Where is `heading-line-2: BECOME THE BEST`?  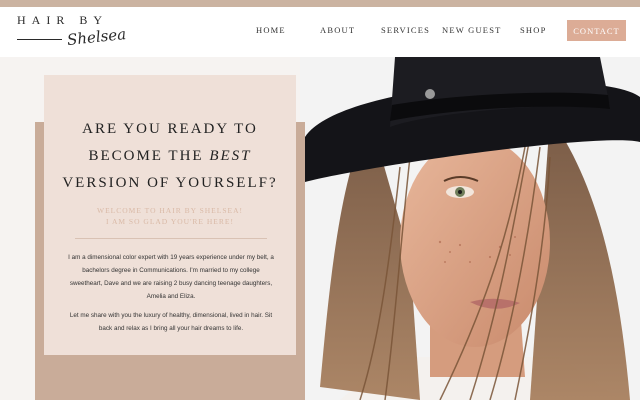
heading-line-2: BECOME THE BEST is located at coordinates (170, 156).